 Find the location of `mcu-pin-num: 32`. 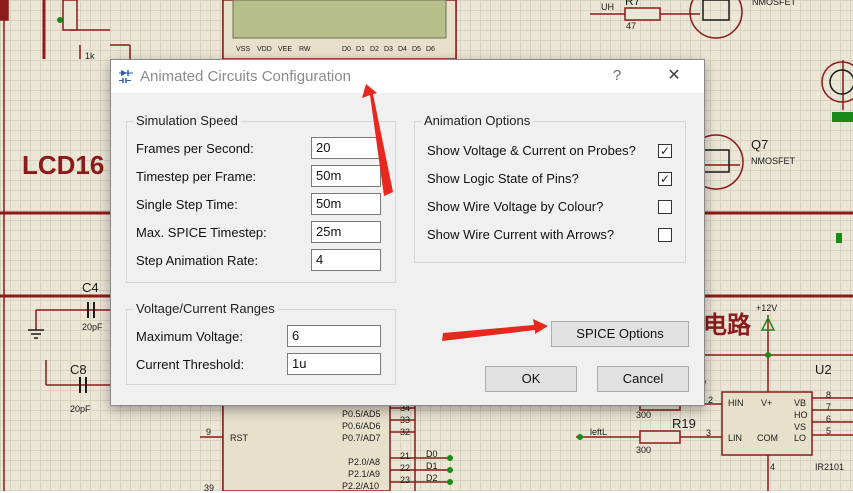

mcu-pin-num: 32 is located at coordinates (405, 432).